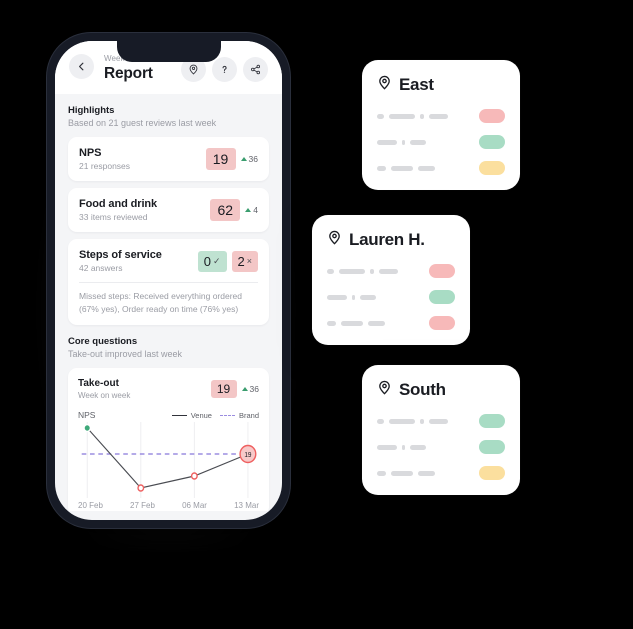  Describe the element at coordinates (250, 389) in the screenshot. I see `chart-delta-indicator: 36` at that location.